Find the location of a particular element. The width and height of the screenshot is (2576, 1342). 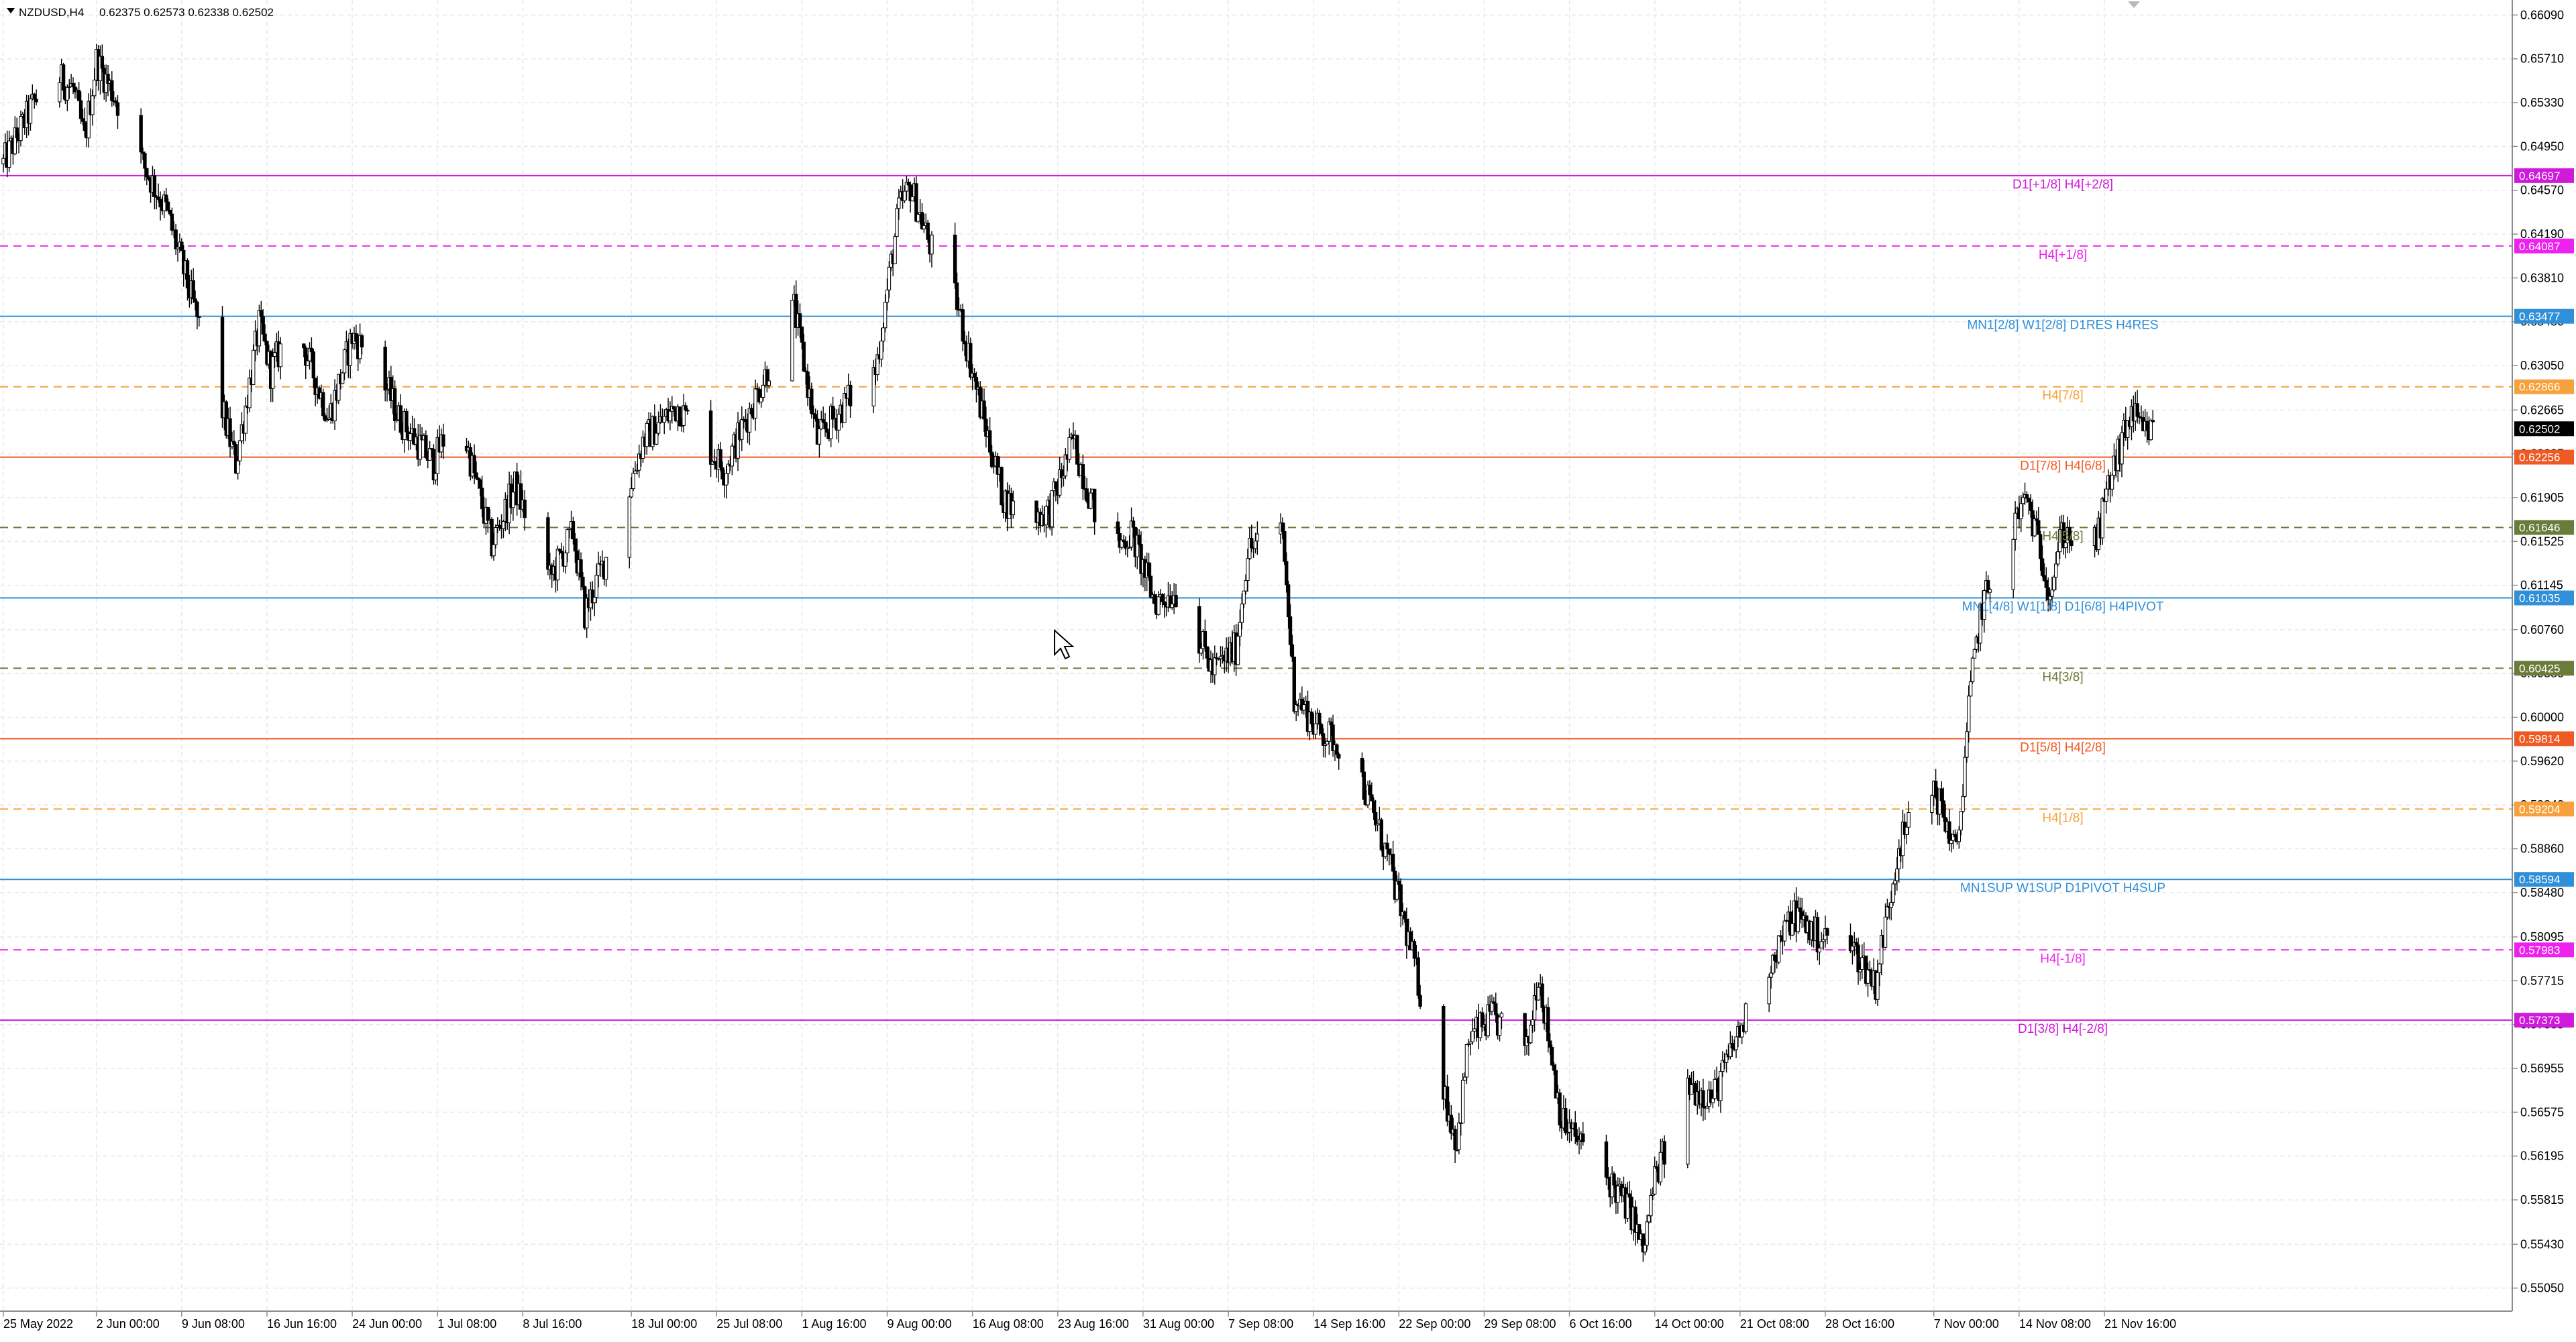

price-tick-label: 0.59620 is located at coordinates (2542, 761).